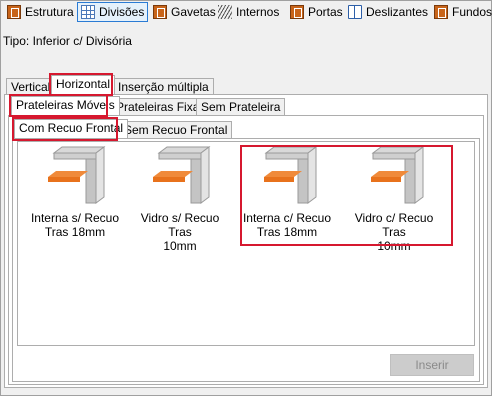 This screenshot has width=492, height=396. I want to click on toolbar-tab-deslizantes: Deslizantes, so click(388, 12).